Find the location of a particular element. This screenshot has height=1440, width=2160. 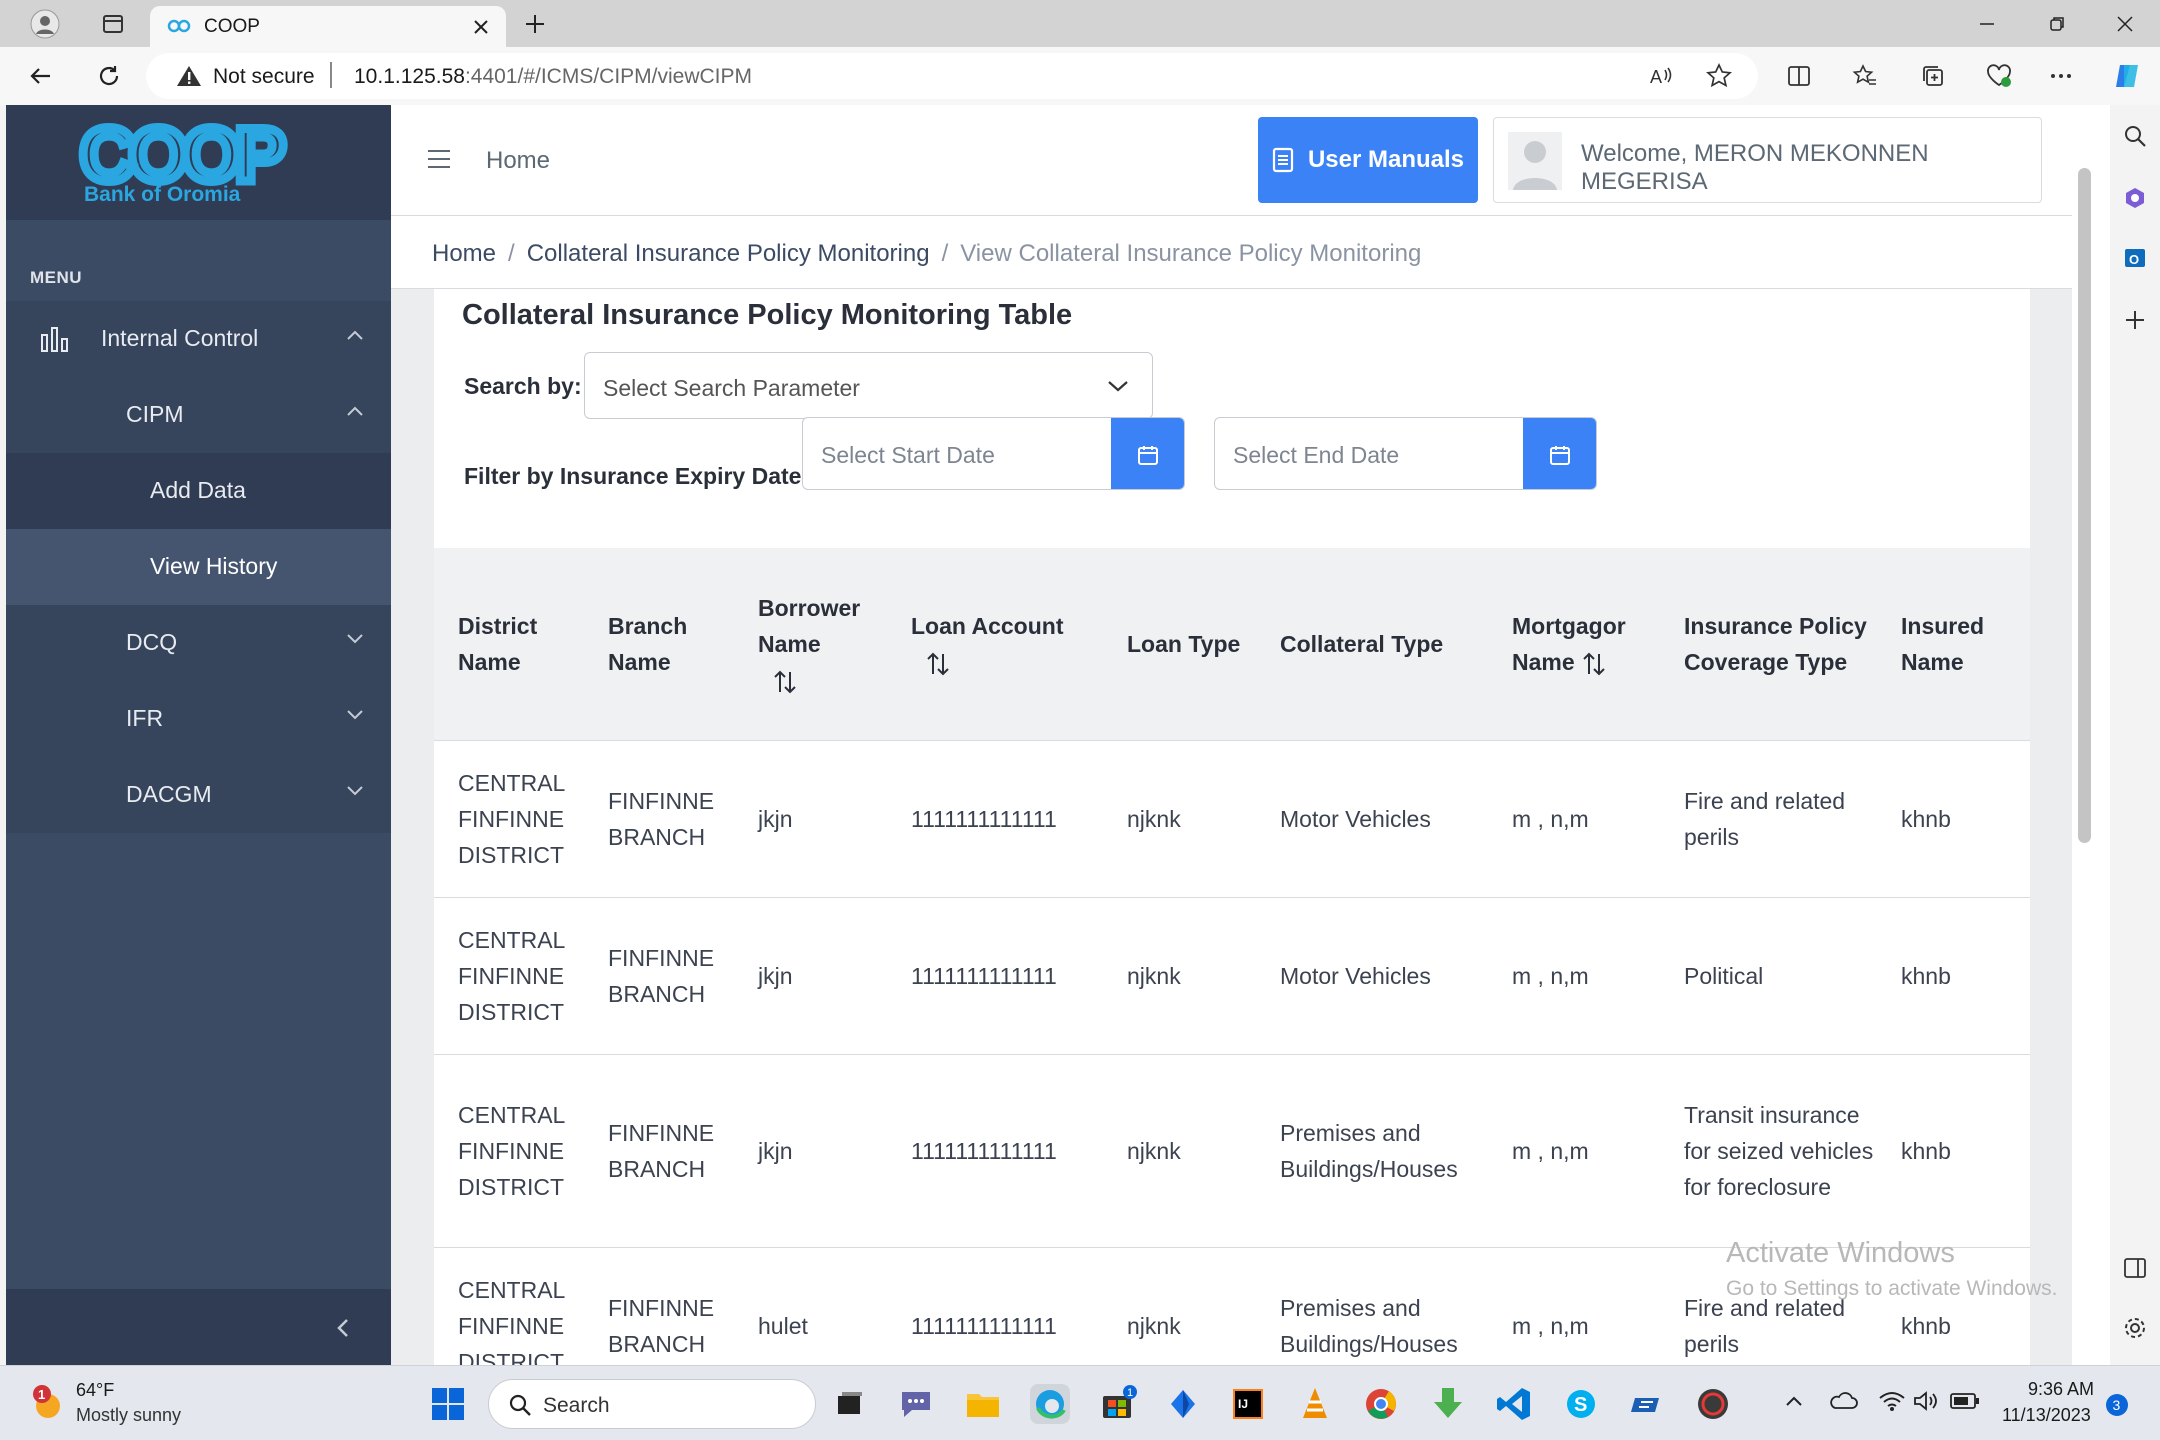

activation-watermark-title: Activate Windows is located at coordinates (1840, 1253).